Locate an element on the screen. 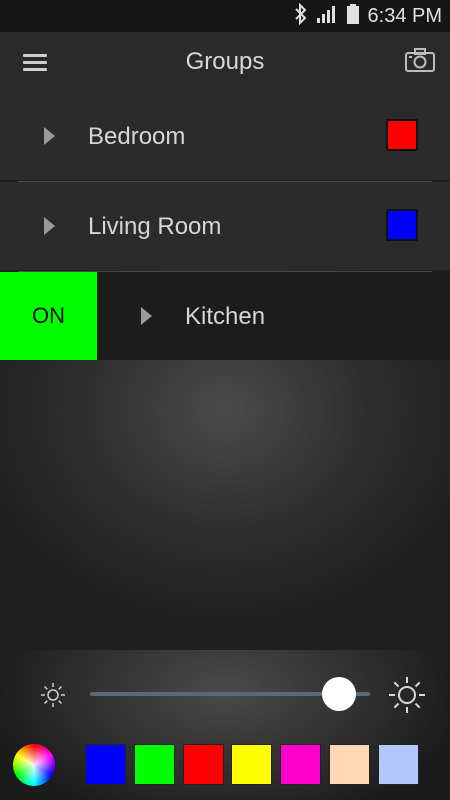 This screenshot has width=450, height=800. group-row-kitchen: ON Kitchen is located at coordinates (225, 316).